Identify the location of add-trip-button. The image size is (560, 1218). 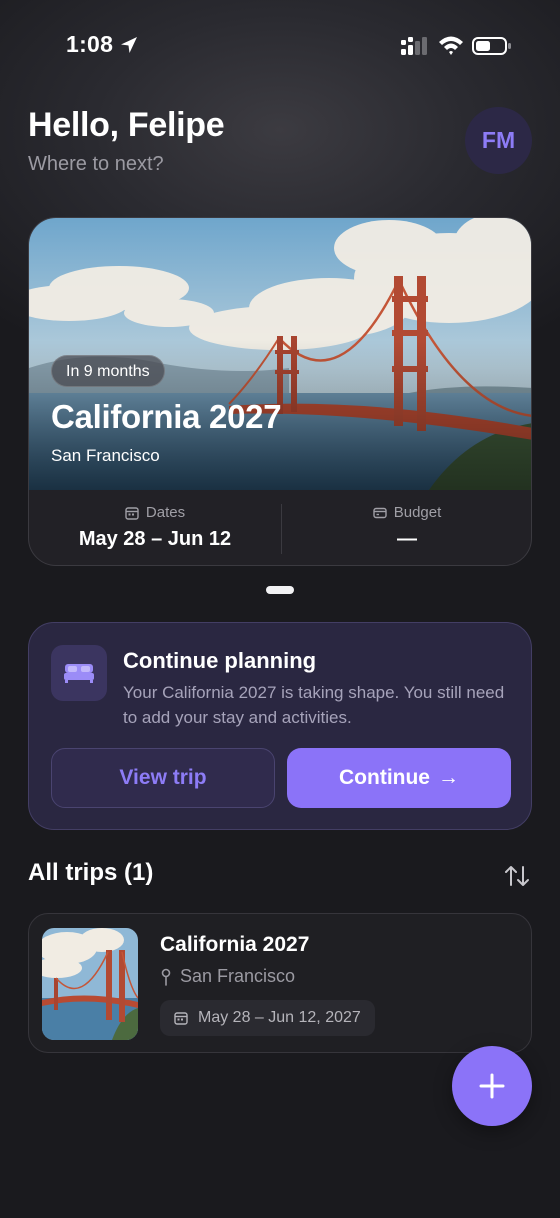
(492, 1086).